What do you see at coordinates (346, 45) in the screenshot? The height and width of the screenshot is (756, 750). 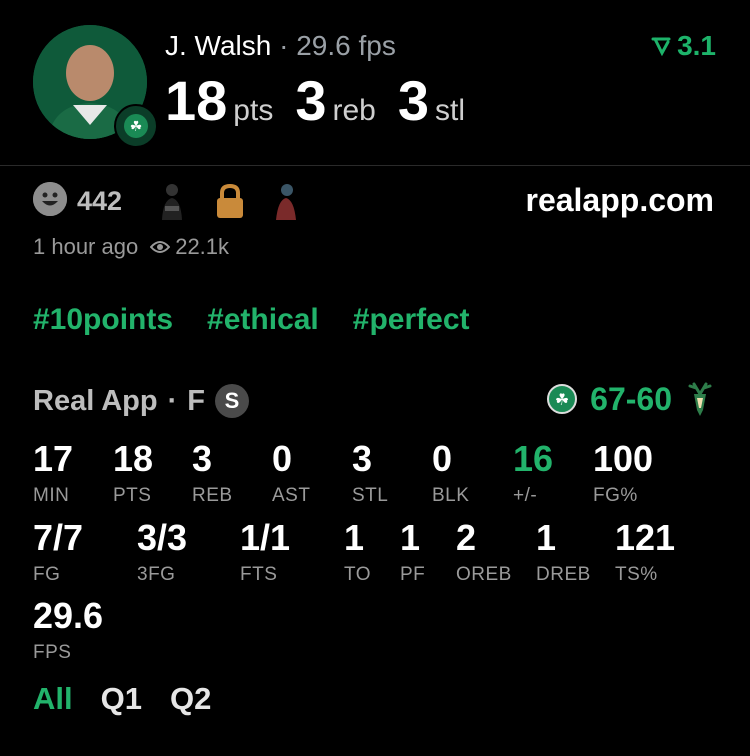 I see `fps-text: 29.6 fps` at bounding box center [346, 45].